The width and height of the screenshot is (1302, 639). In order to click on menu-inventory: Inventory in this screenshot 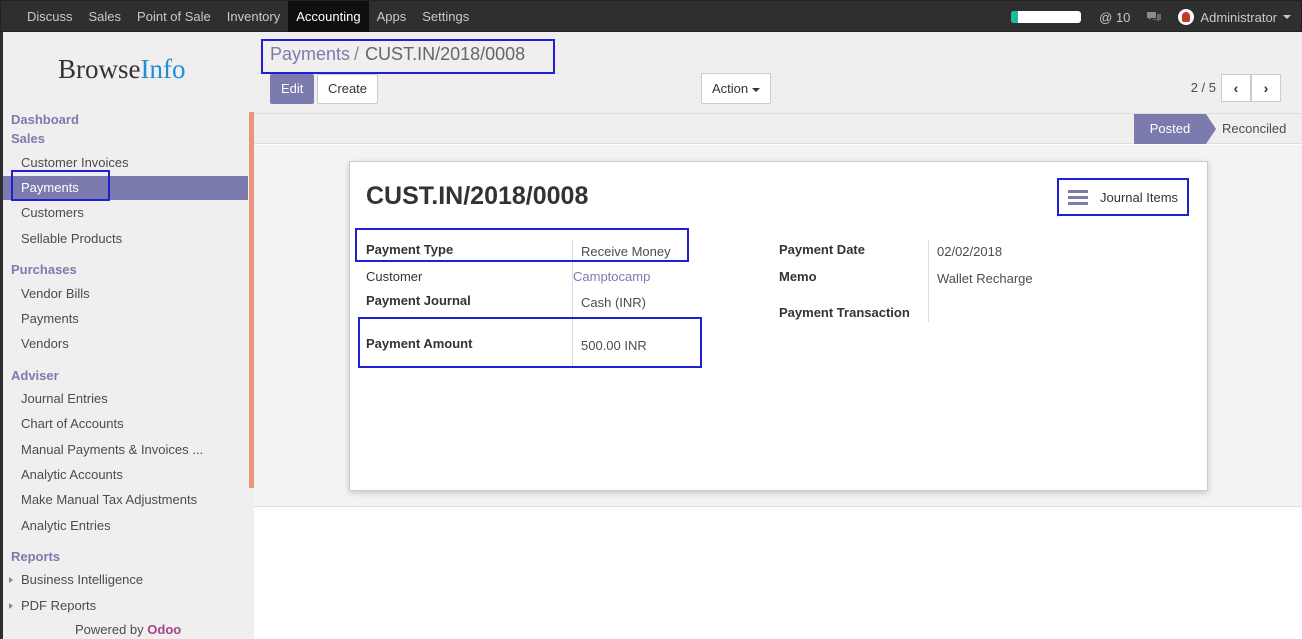, I will do `click(253, 17)`.